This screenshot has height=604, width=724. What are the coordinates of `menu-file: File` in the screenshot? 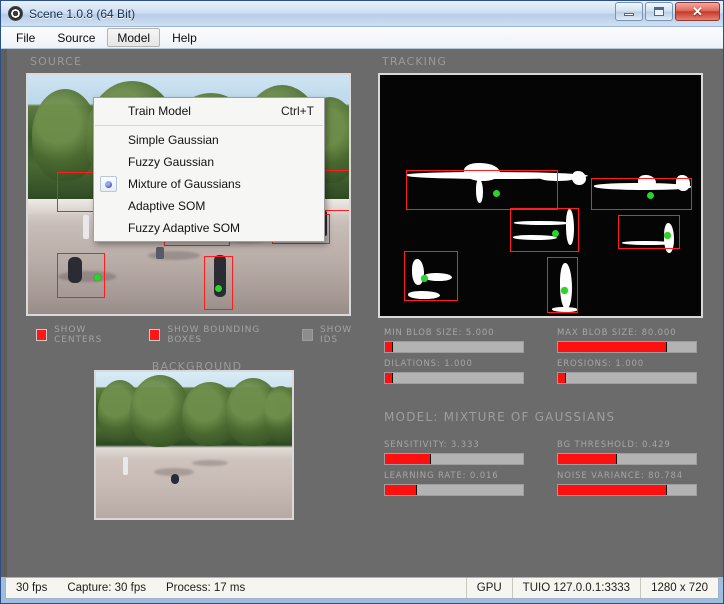 It's located at (25, 37).